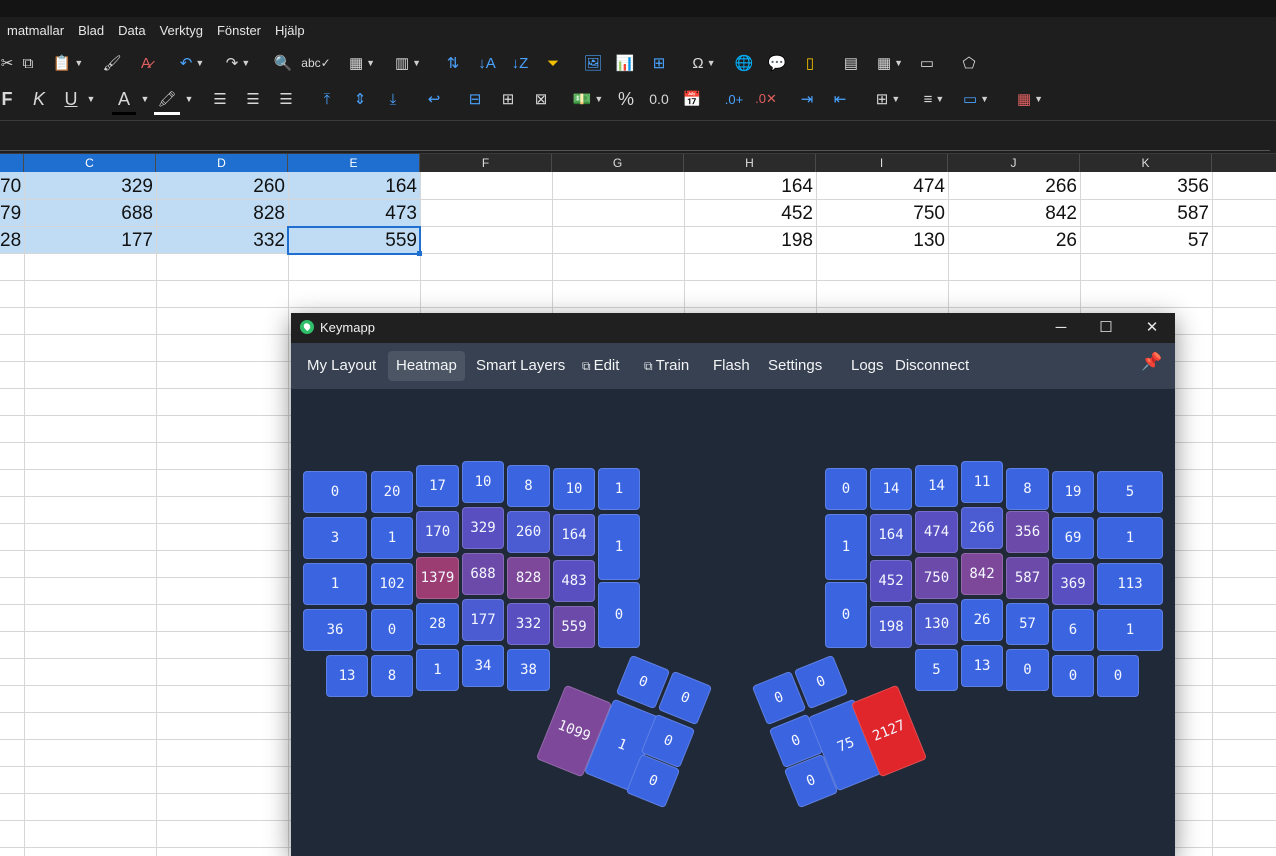  I want to click on cell-c3: 177, so click(90, 240).